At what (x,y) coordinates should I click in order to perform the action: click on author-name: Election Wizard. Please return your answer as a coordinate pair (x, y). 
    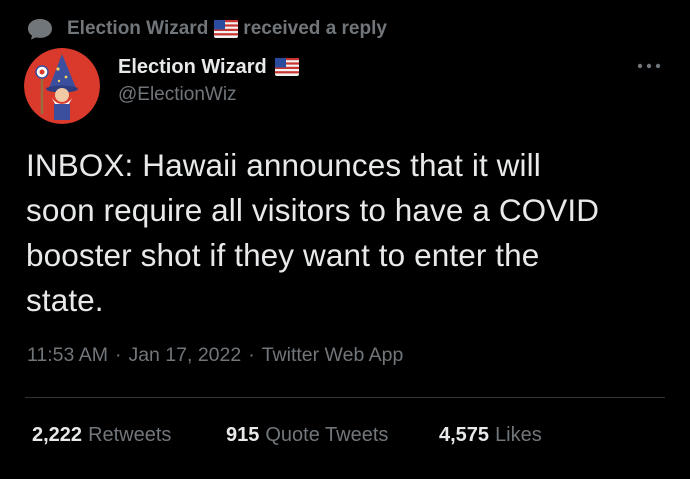
    Looking at the image, I should click on (192, 67).